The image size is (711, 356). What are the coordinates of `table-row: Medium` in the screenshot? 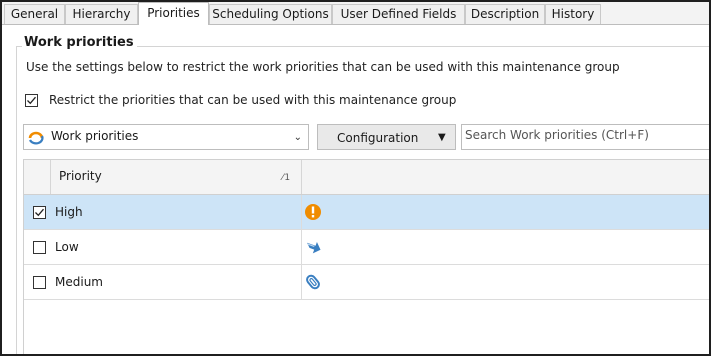 It's located at (366, 282).